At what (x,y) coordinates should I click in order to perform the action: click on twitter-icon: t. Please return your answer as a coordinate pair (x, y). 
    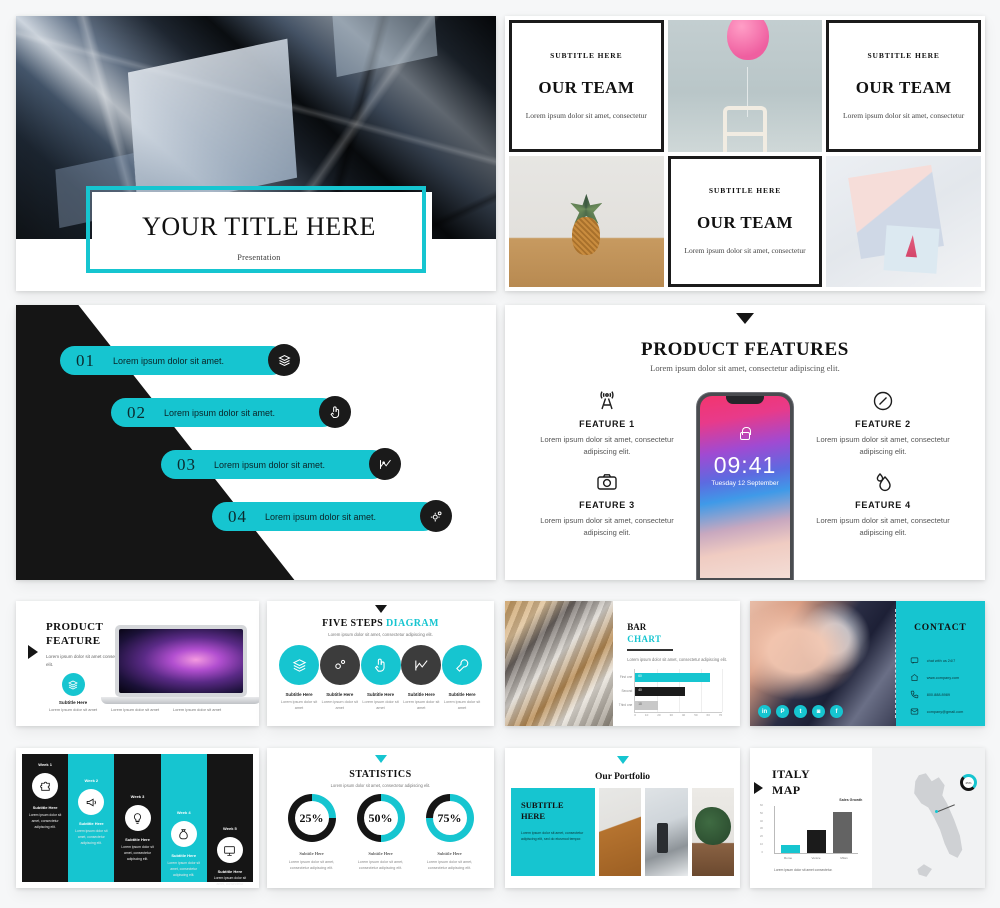
    Looking at the image, I should click on (800, 711).